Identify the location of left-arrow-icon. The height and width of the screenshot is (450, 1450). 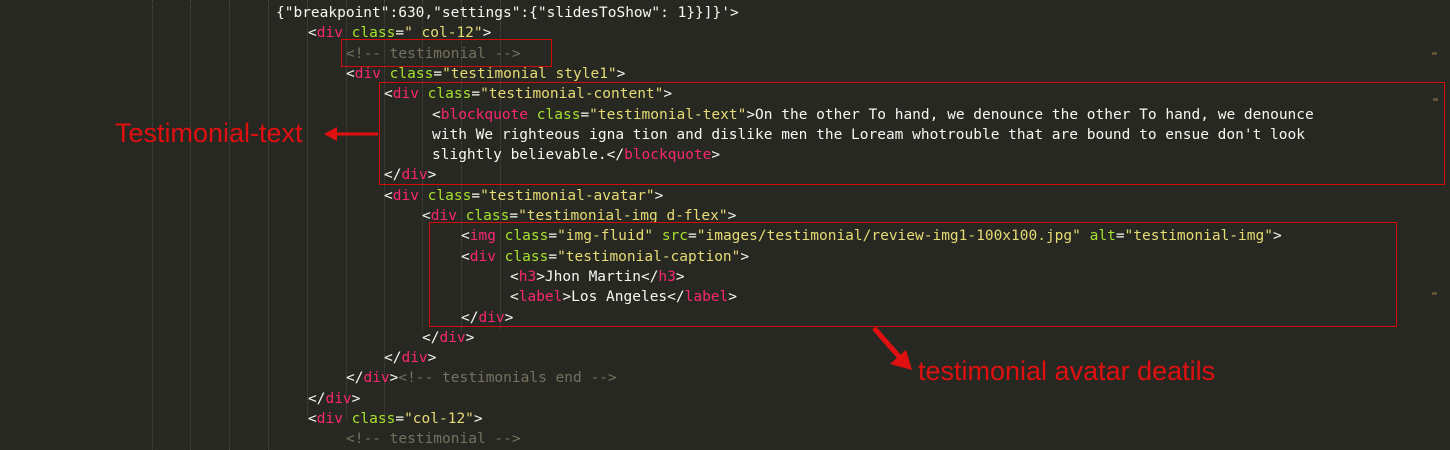
(351, 134).